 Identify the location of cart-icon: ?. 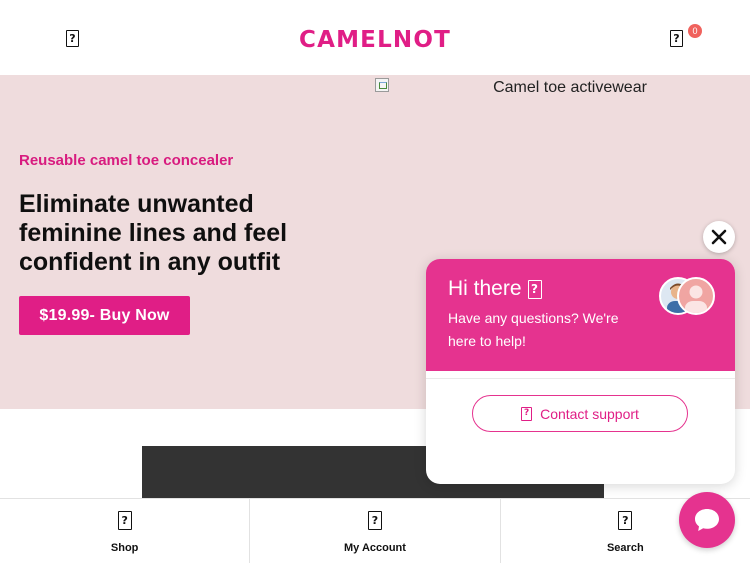
(676, 38).